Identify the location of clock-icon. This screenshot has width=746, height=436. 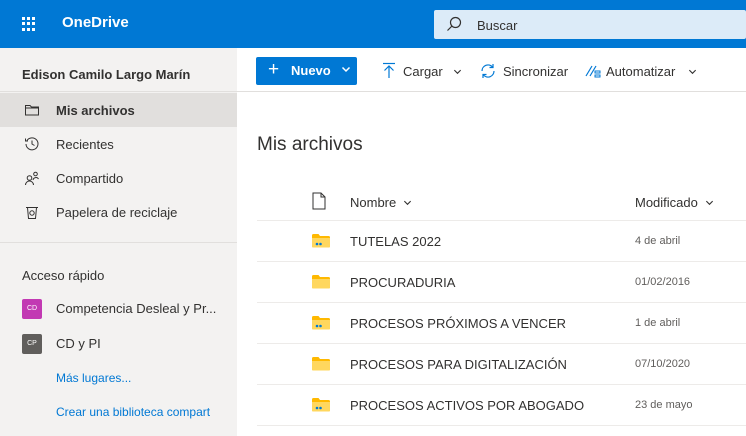
(32, 144).